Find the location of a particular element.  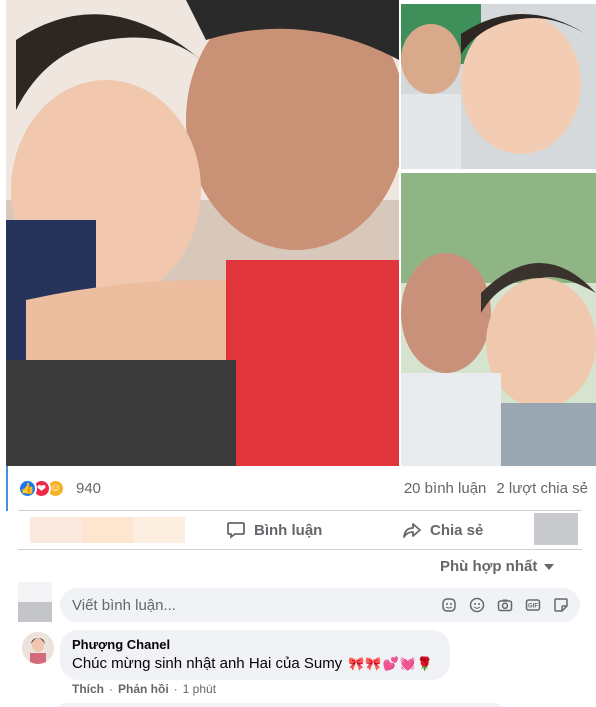

comment-timestamp: 1 phút is located at coordinates (199, 689).